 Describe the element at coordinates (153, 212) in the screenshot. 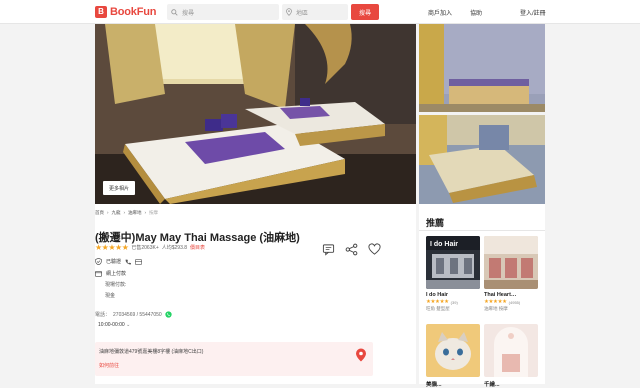

I see `breadcrumb-category: 按摩` at that location.